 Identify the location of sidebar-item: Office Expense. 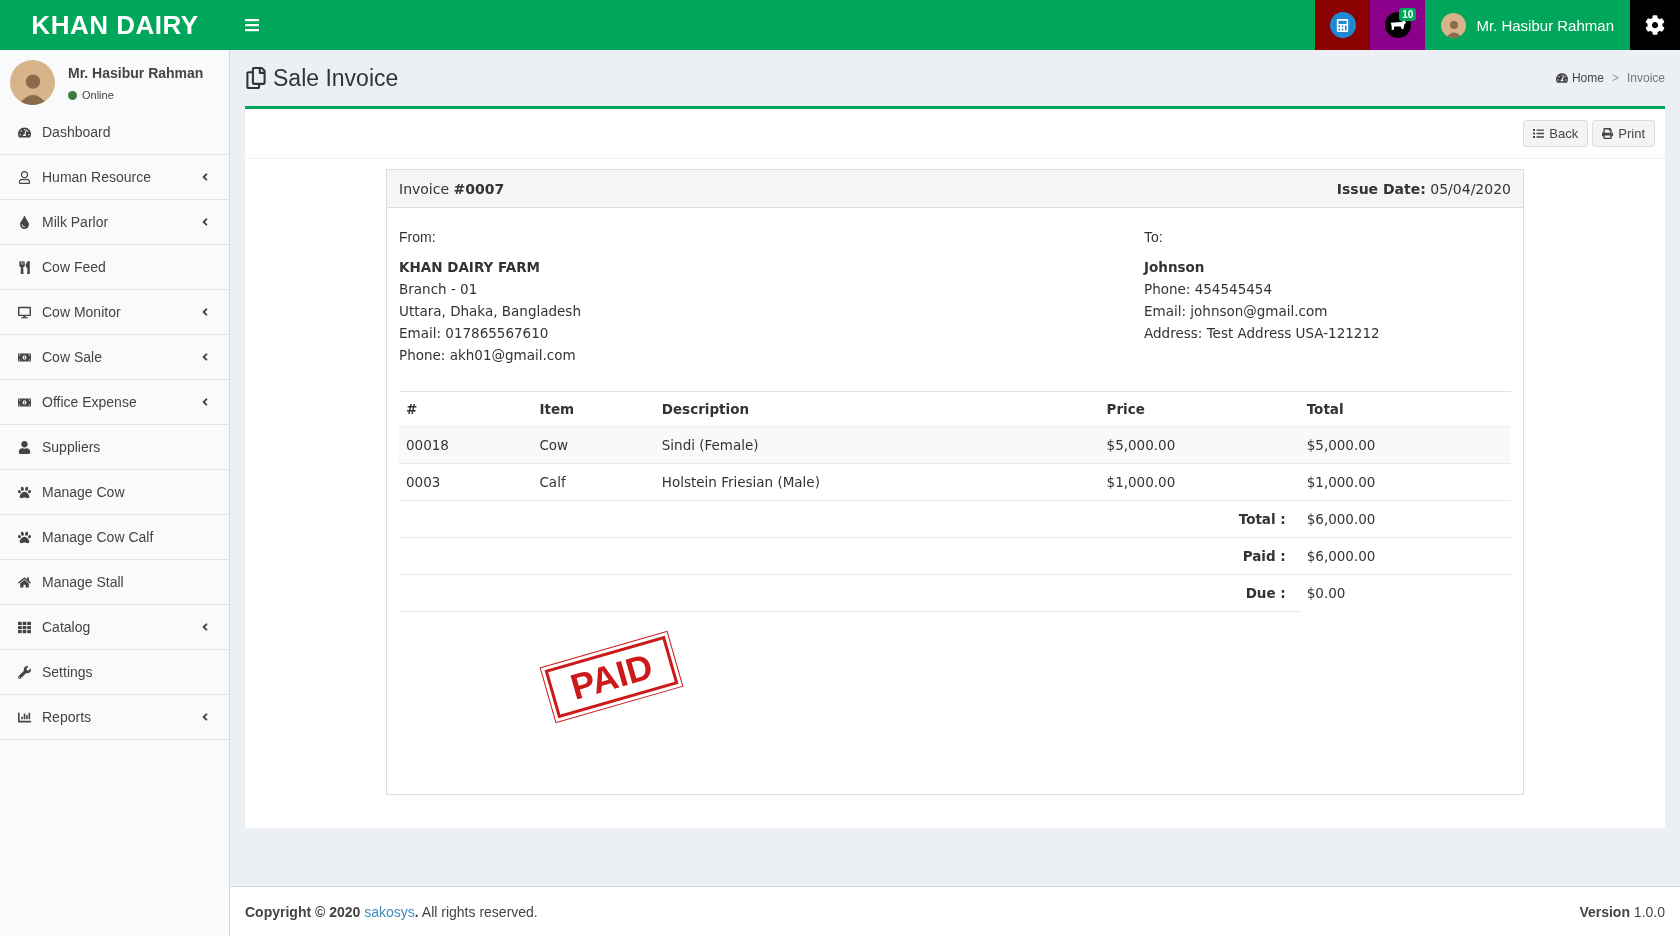
(114, 402).